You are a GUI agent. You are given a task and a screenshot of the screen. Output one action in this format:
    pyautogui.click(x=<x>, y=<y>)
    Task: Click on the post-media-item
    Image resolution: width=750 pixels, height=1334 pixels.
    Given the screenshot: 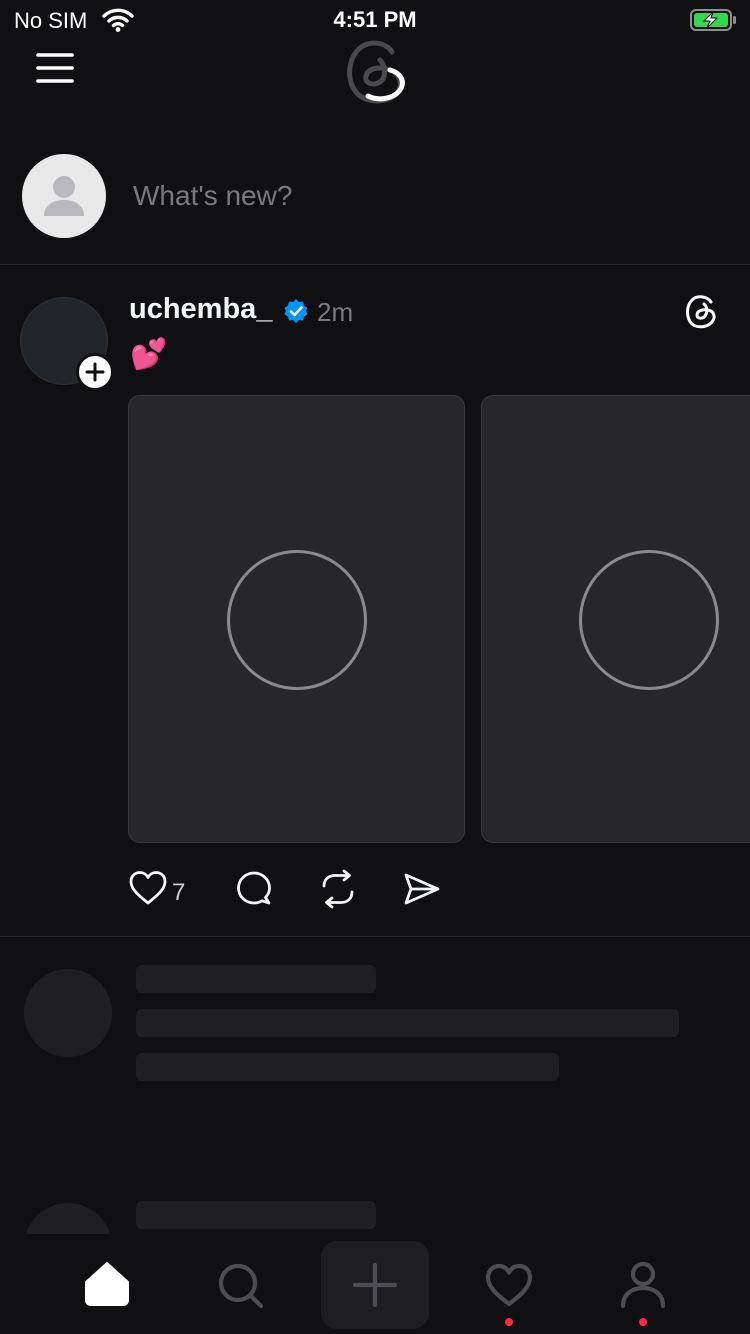 What is the action you would take?
    pyautogui.click(x=615, y=619)
    